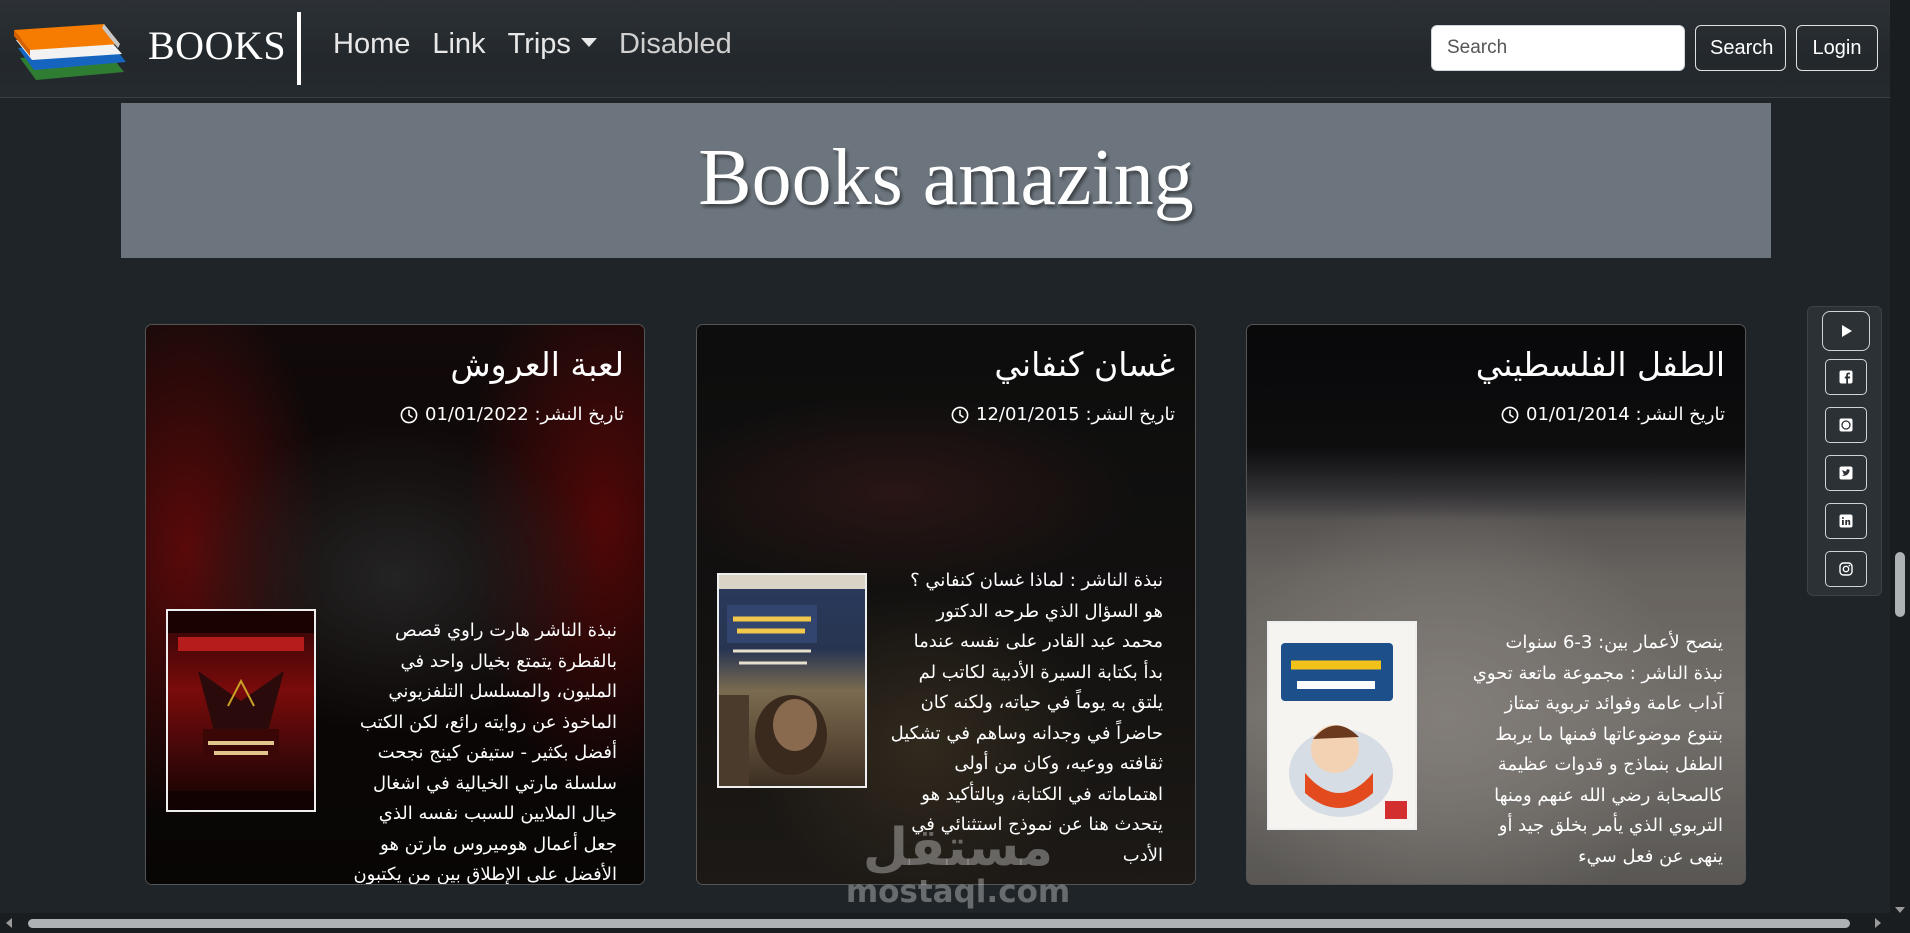 The image size is (1910, 933). Describe the element at coordinates (524, 414) in the screenshot. I see `card-date-text: تاريخ النشر: 01/01/2022` at that location.